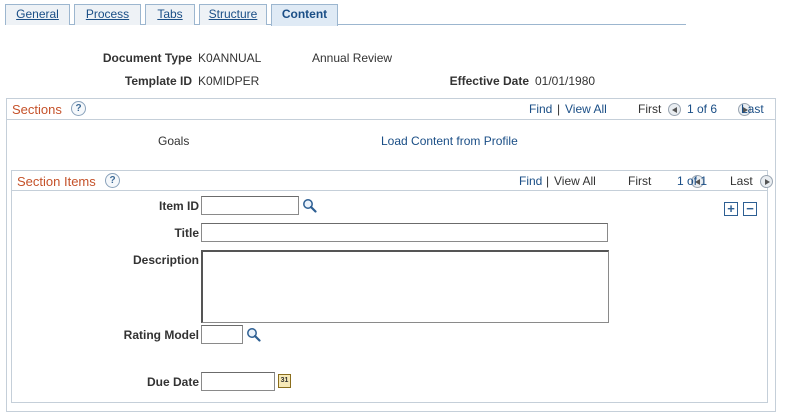 The image size is (785, 420). Describe the element at coordinates (586, 109) in the screenshot. I see `sections-view-all-link: View All` at that location.